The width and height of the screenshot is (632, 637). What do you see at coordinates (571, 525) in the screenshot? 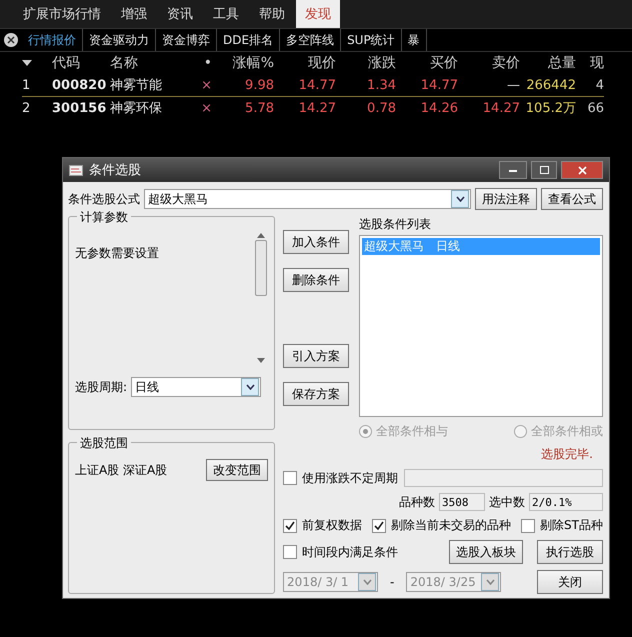
I see `checkbox-label: 剔除ST品种` at bounding box center [571, 525].